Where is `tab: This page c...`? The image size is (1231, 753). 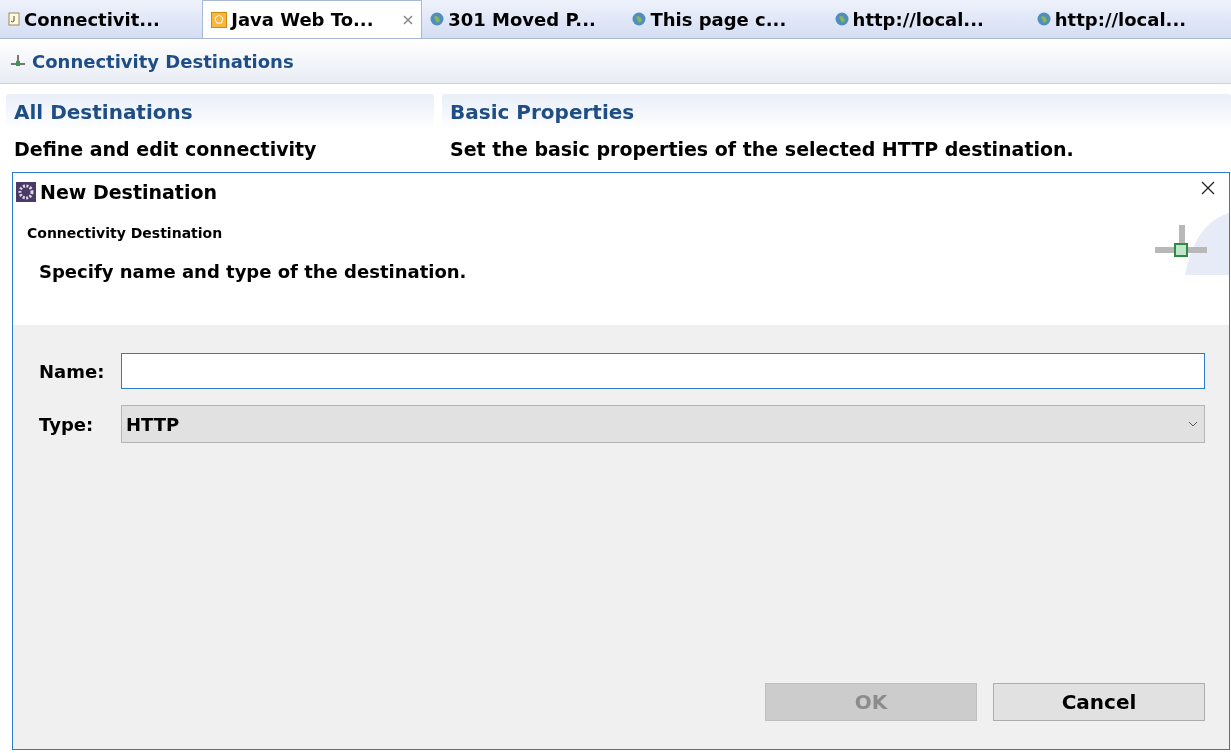
tab: This page c... is located at coordinates (725, 19).